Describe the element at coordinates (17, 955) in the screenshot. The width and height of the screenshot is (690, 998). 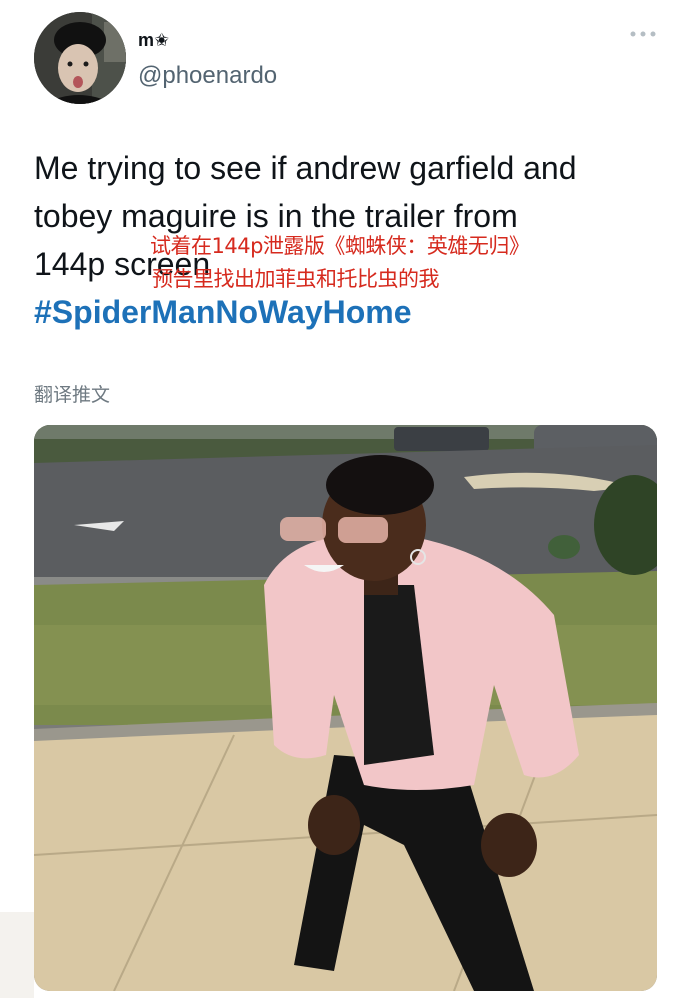
I see `image-edge-artifact` at that location.